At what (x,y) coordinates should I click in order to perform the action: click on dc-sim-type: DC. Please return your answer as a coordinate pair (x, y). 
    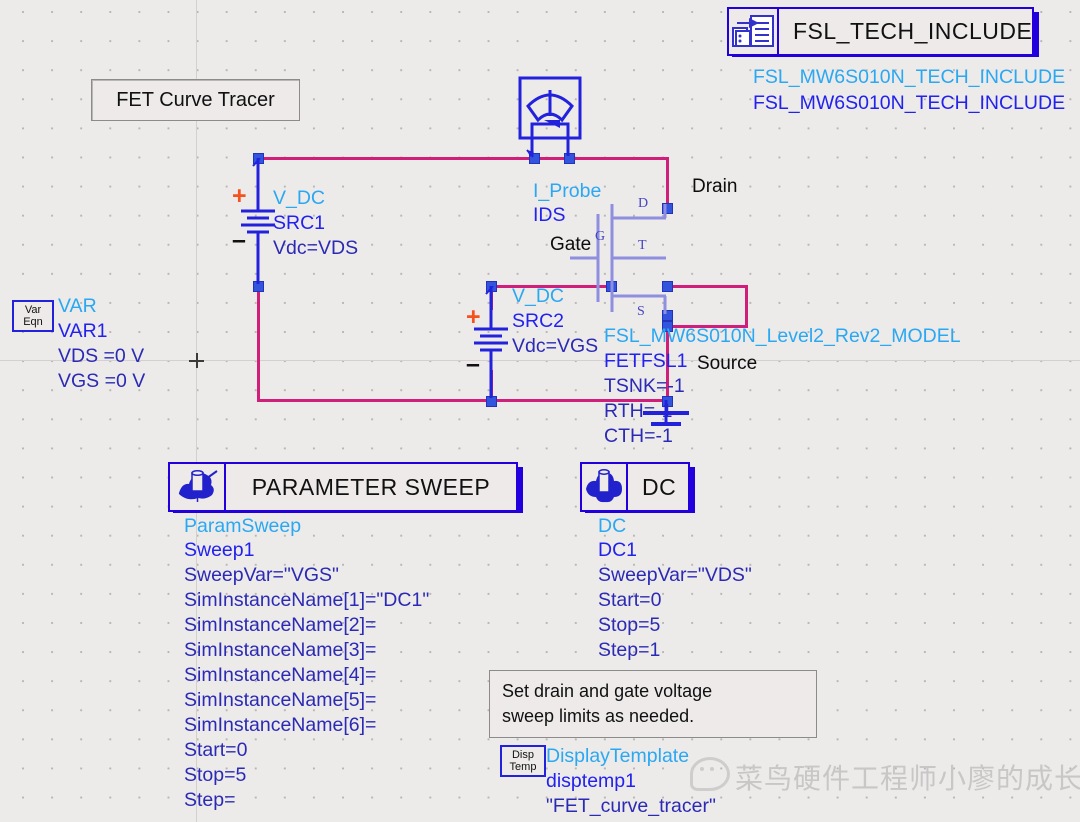
    Looking at the image, I should click on (612, 526).